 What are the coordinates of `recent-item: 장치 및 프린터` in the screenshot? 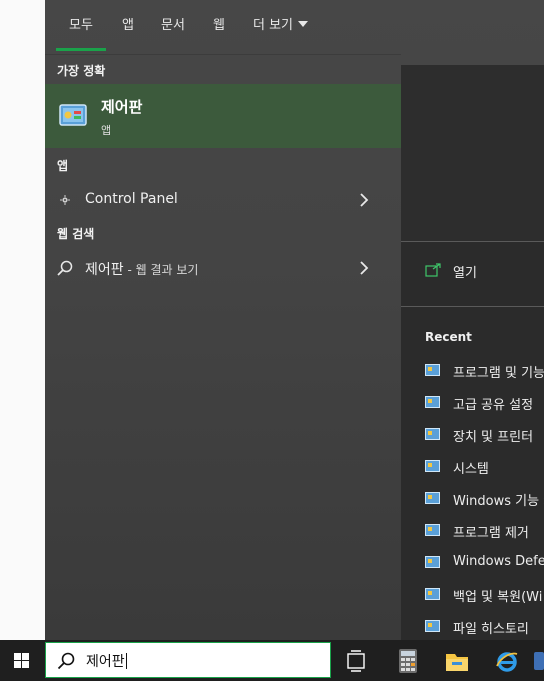 It's located at (484, 436).